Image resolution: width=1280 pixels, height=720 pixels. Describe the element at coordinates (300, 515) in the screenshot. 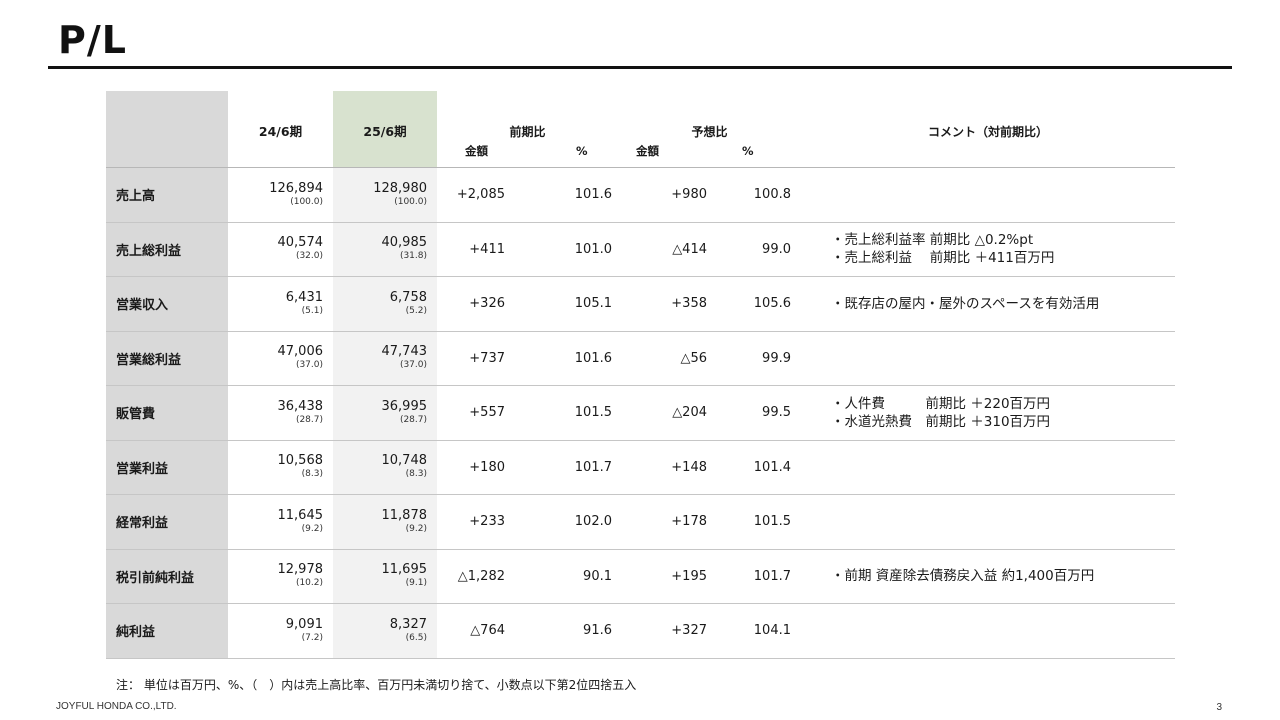

I see `prev-value: 11,645` at that location.